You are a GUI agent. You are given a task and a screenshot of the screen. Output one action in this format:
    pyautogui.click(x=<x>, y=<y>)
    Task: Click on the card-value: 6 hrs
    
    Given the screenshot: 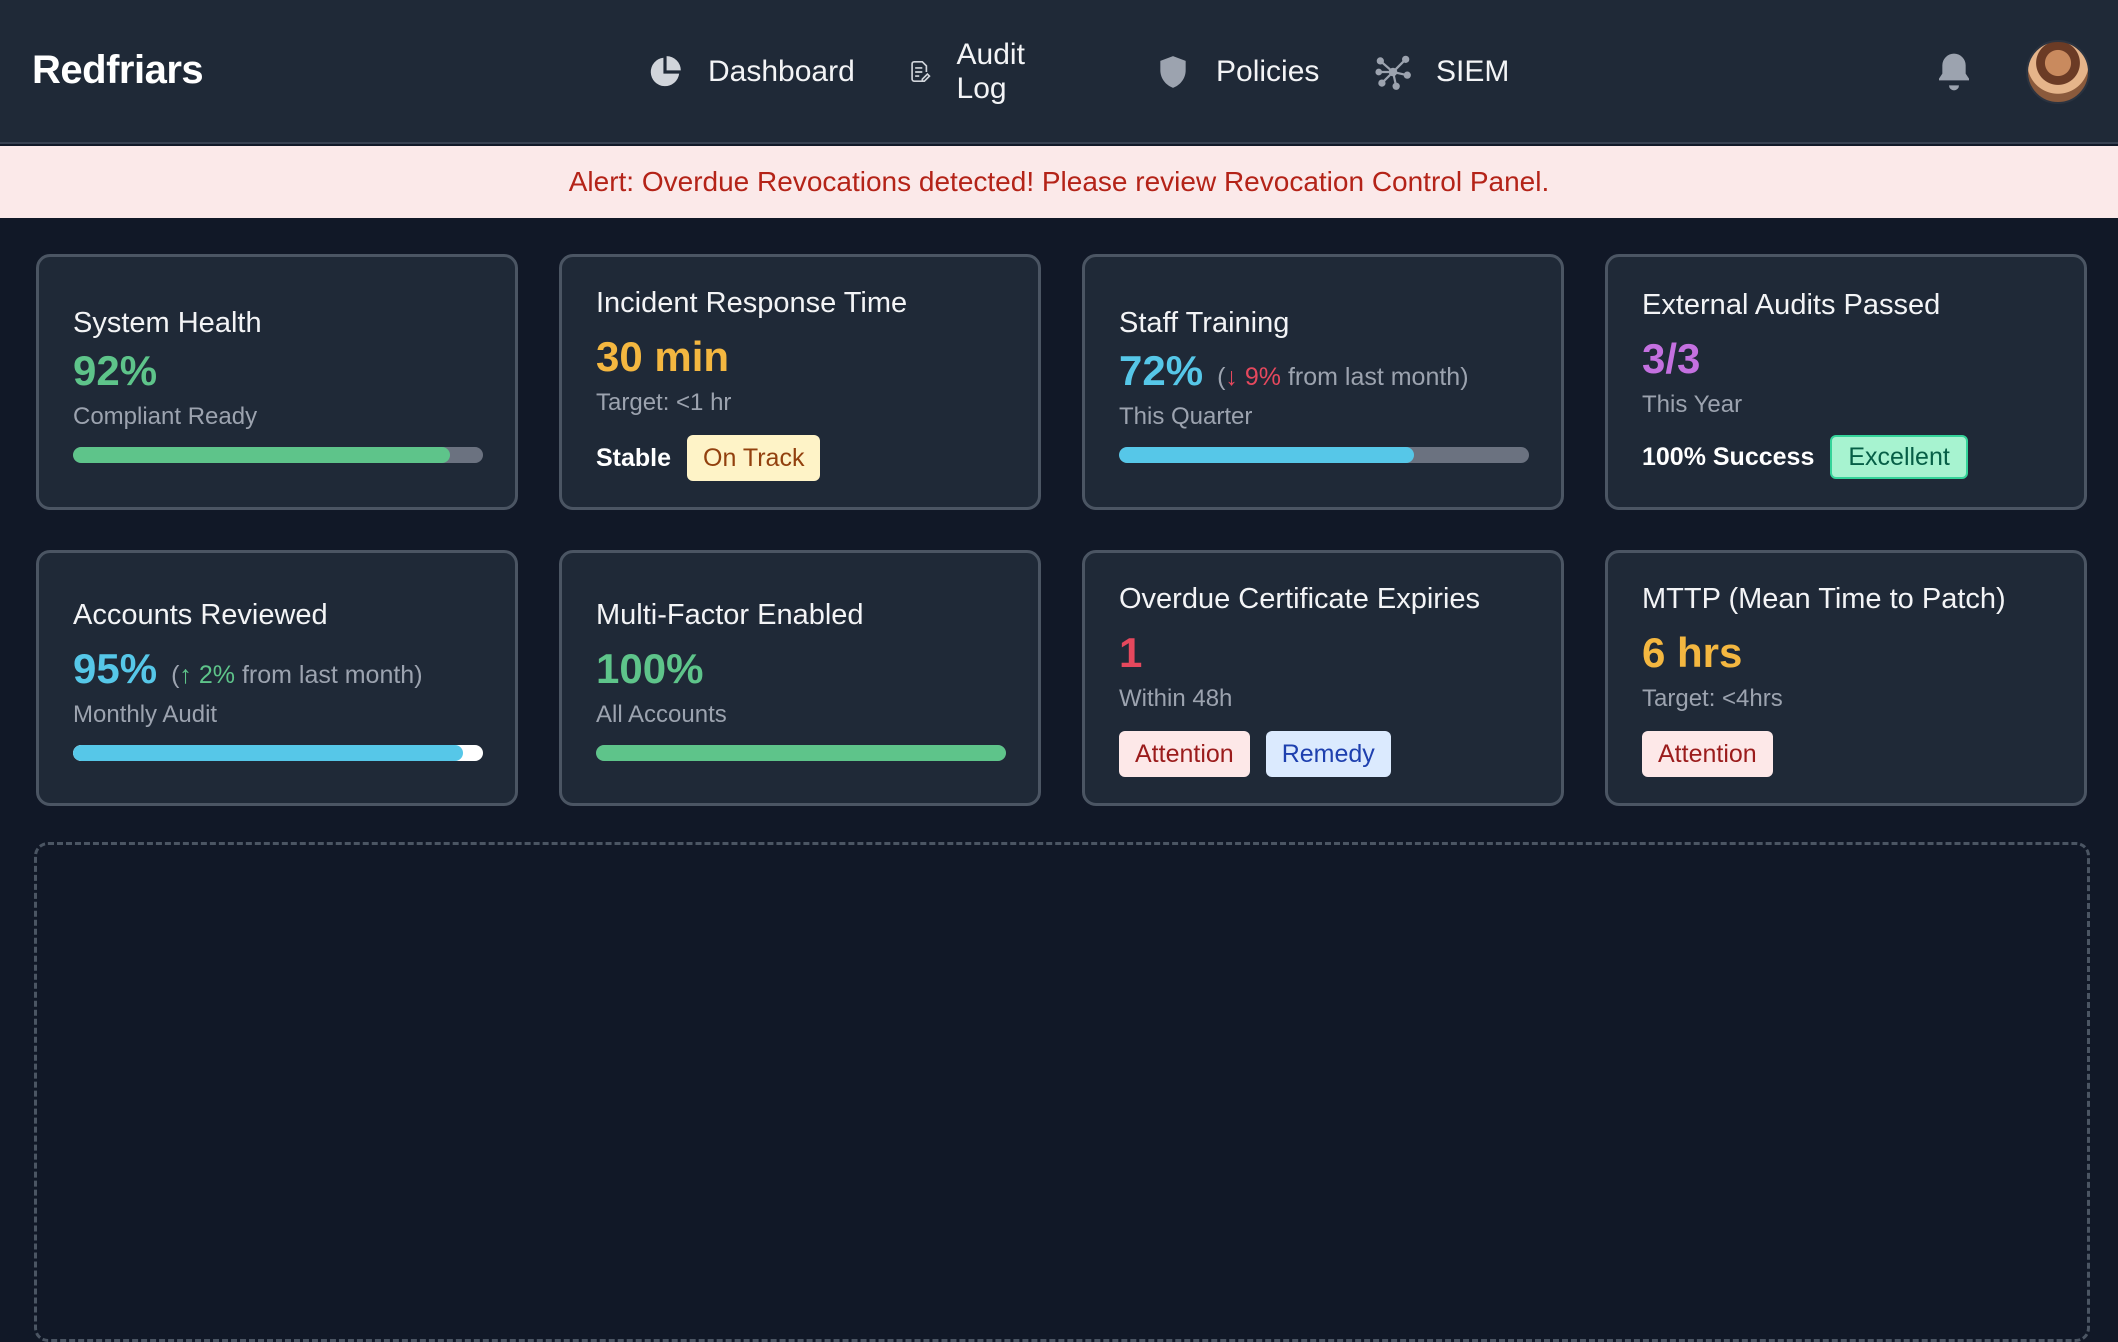 What is the action you would take?
    pyautogui.click(x=1692, y=652)
    